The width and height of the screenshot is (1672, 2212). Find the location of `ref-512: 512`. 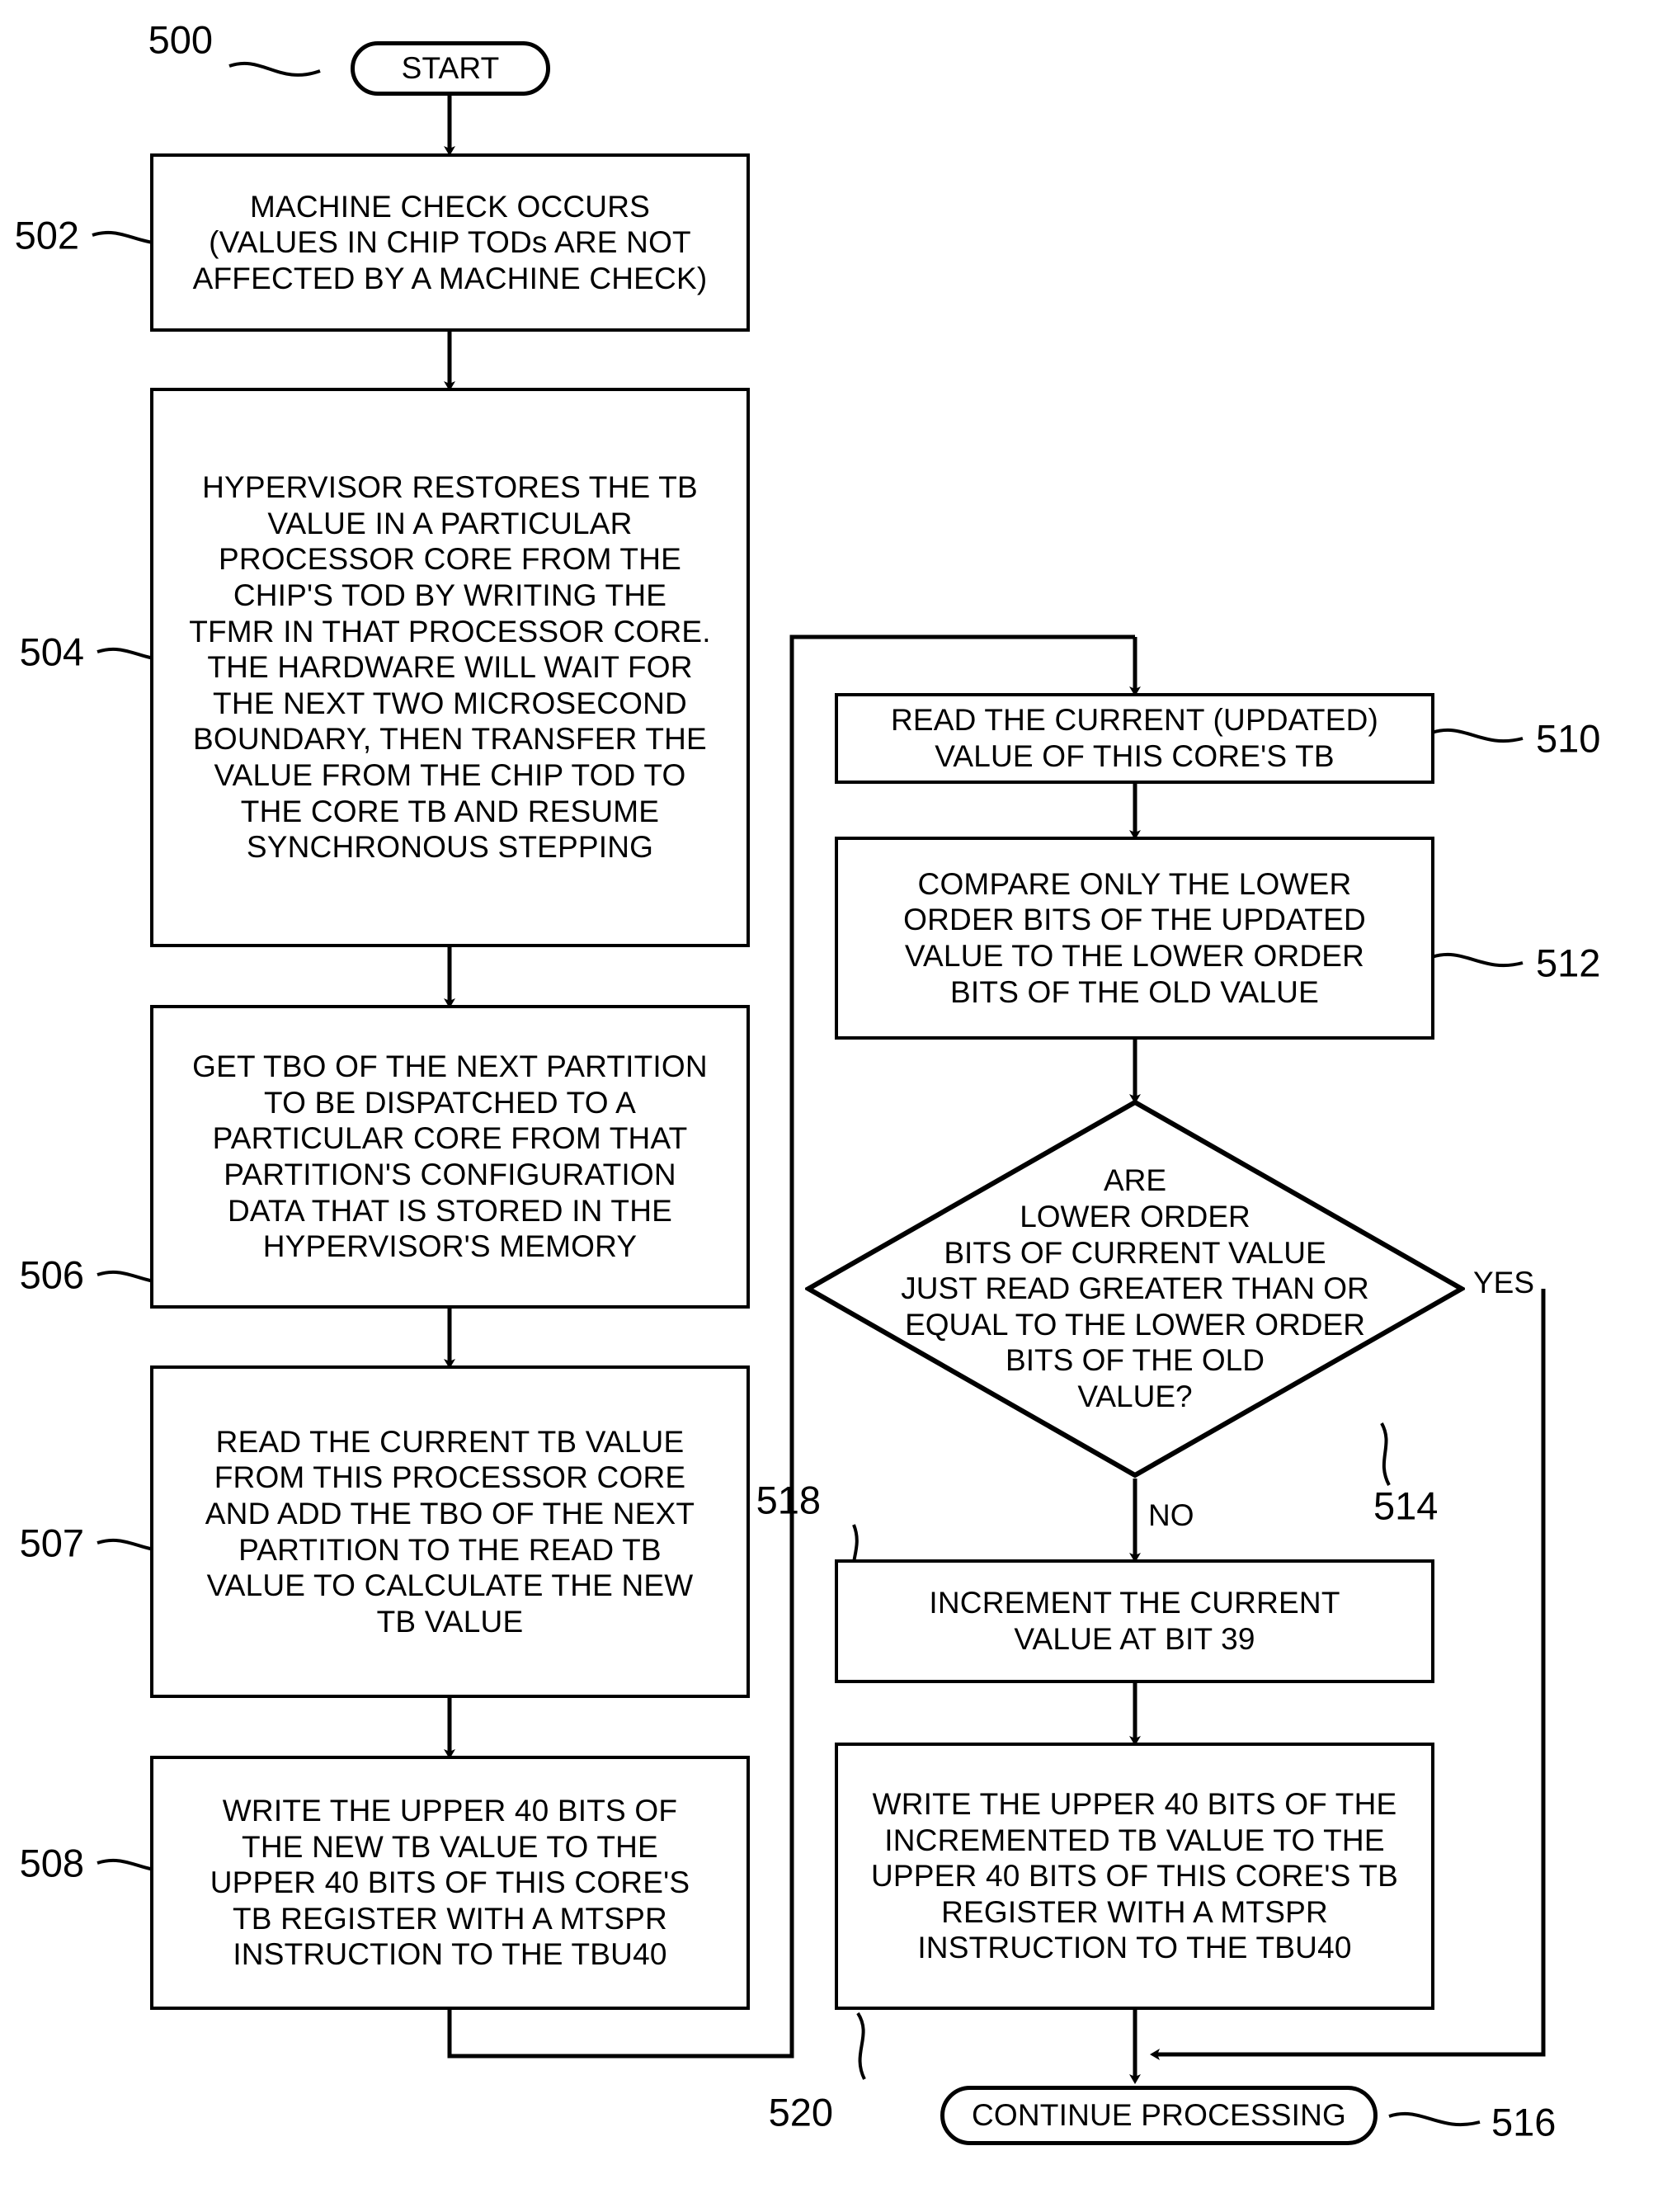

ref-512: 512 is located at coordinates (1568, 963).